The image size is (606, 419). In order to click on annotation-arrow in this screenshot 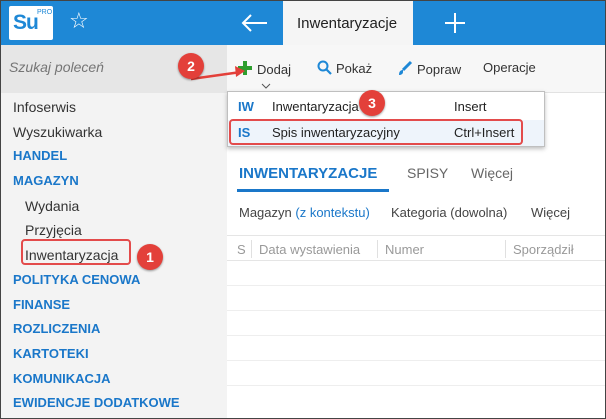, I will do `click(217, 73)`.